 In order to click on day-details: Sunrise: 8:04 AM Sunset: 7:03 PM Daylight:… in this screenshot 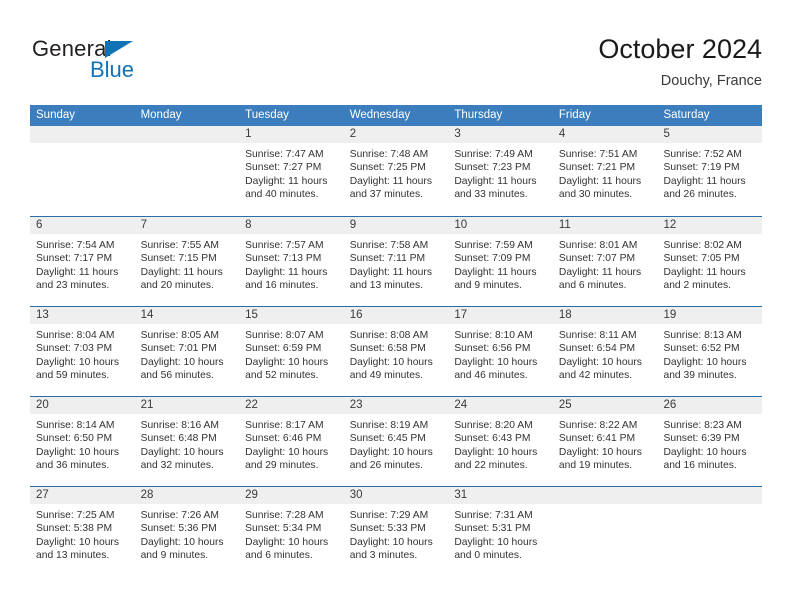, I will do `click(82, 353)`.